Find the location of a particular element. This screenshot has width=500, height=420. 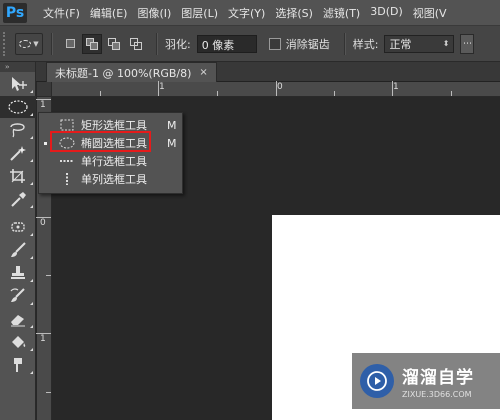

lasso-icon is located at coordinates (17, 130).